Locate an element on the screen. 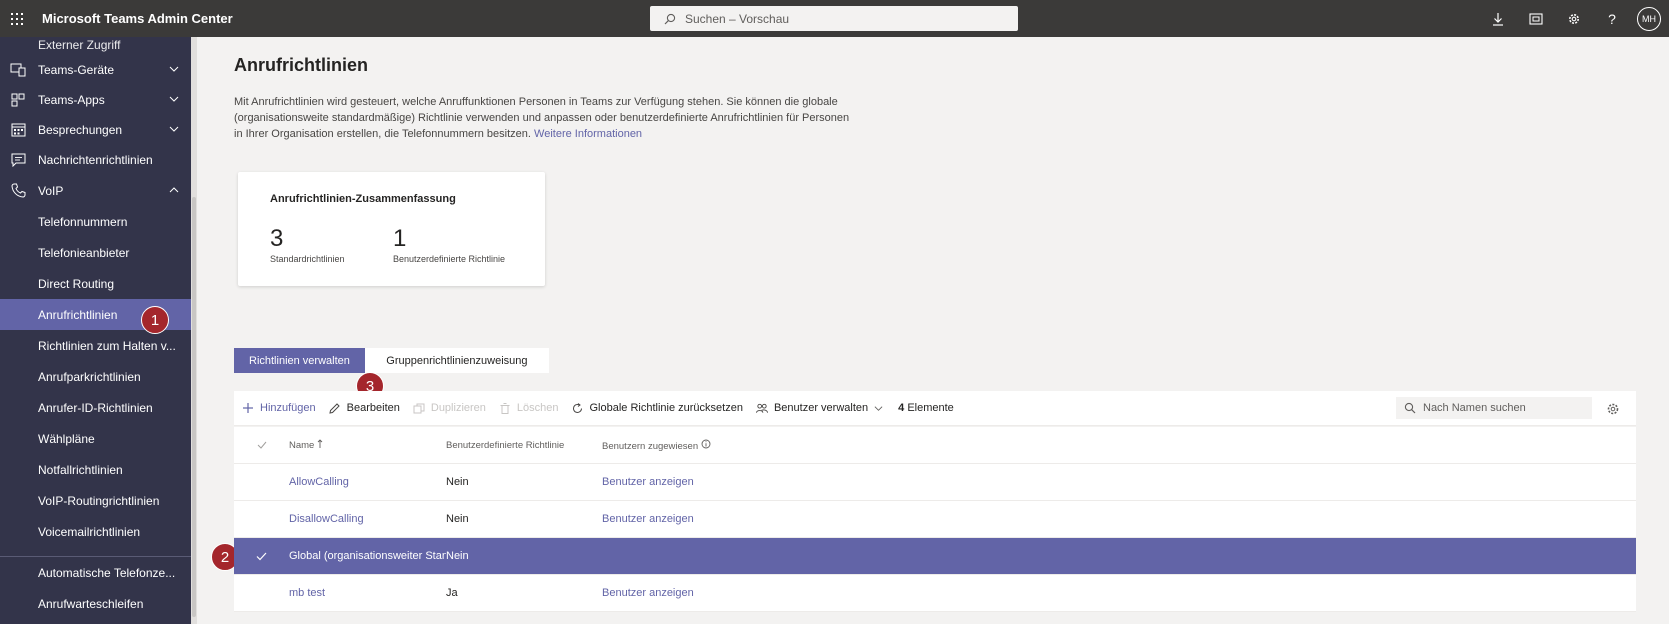 The width and height of the screenshot is (1669, 624). column-header-name: Name is located at coordinates (367, 445).